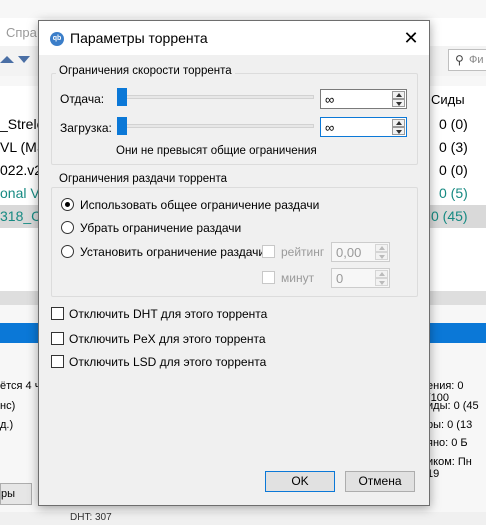 The width and height of the screenshot is (486, 525). What do you see at coordinates (160, 228) in the screenshot?
I see `radio-no-limit-label: Убрать ограничение раздачи` at bounding box center [160, 228].